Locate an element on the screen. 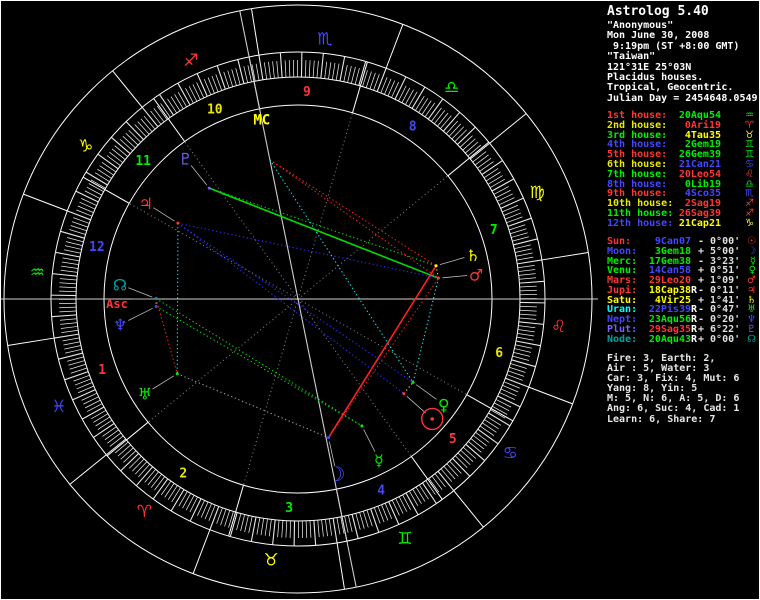  house-cusp-line is located at coordinates (426, 478).